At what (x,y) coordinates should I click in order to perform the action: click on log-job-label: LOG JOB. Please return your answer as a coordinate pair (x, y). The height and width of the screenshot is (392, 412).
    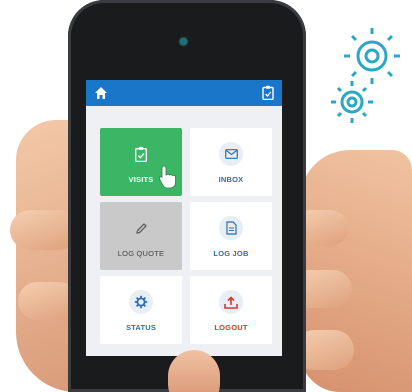
    Looking at the image, I should click on (231, 253).